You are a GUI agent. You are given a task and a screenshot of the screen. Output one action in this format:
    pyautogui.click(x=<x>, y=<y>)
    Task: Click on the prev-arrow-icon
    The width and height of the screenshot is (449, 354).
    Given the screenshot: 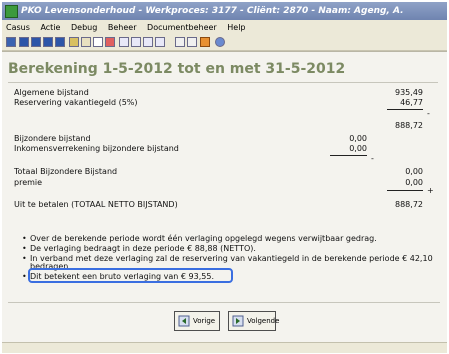 What is the action you would take?
    pyautogui.click(x=184, y=321)
    